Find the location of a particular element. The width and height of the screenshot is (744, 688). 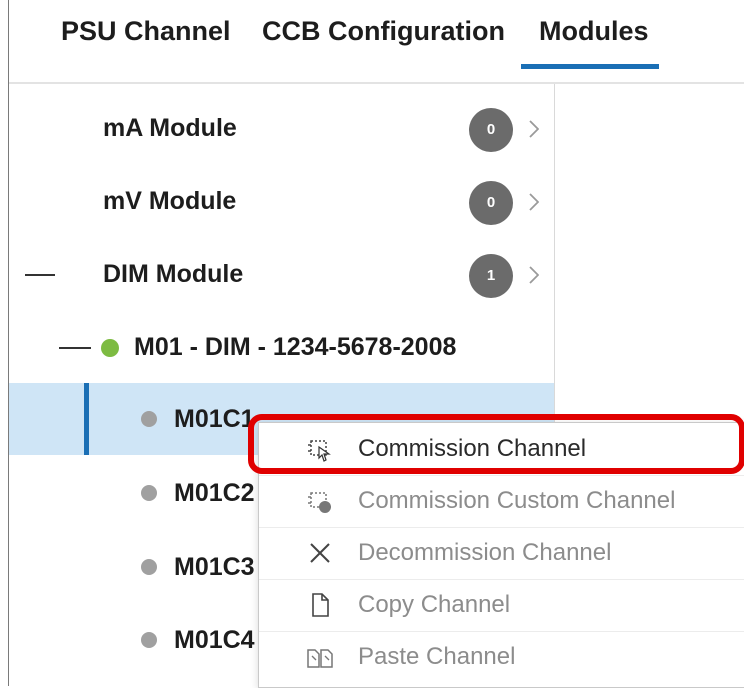

commission-icon is located at coordinates (319, 451).